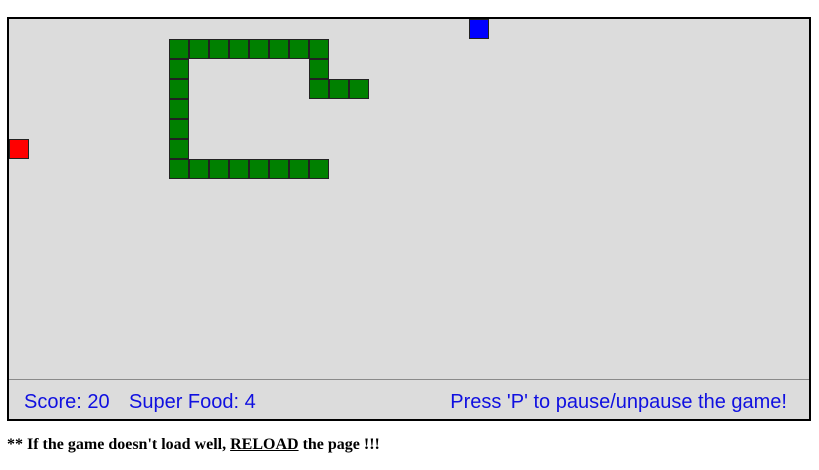  I want to click on pause-hint-text: Press 'P' to pause/unpause the game!, so click(618, 402).